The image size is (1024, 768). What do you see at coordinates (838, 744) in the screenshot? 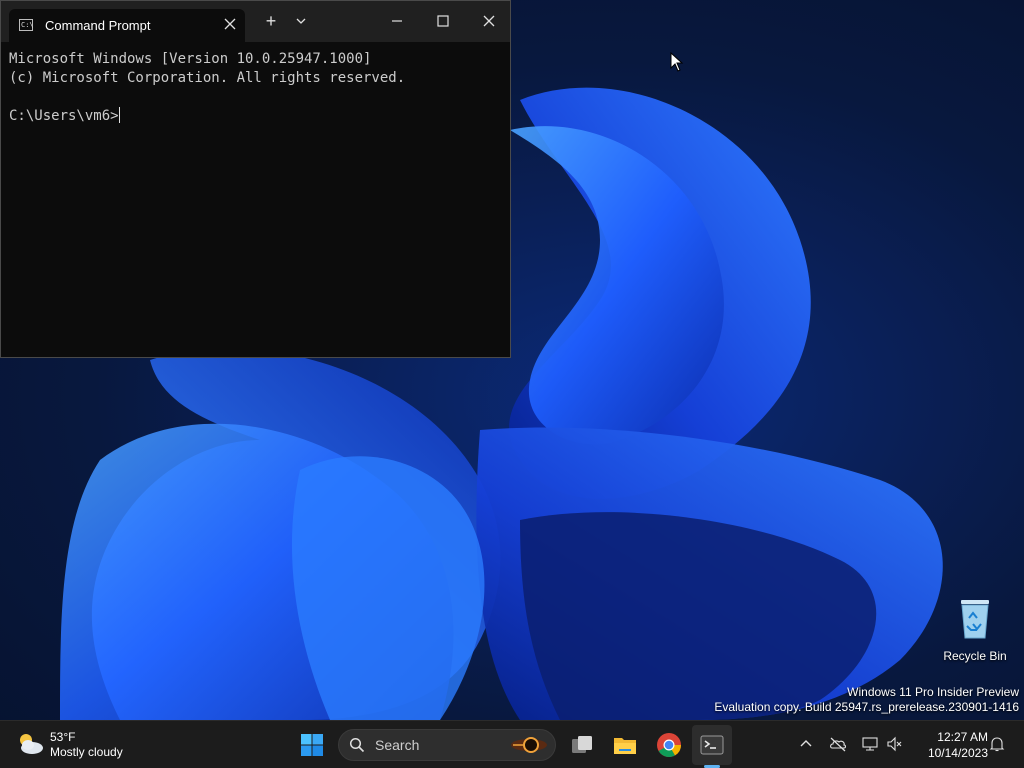
I see `onedrive-offline-icon` at bounding box center [838, 744].